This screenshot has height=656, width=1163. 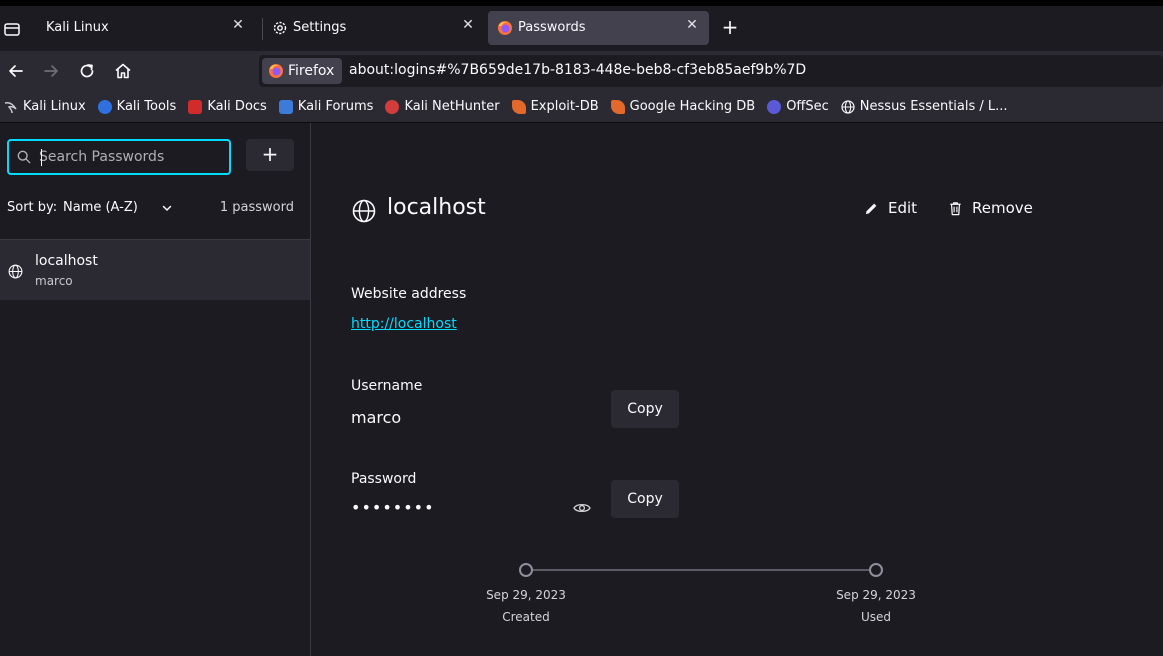 I want to click on nethunter-icon, so click(x=392, y=106).